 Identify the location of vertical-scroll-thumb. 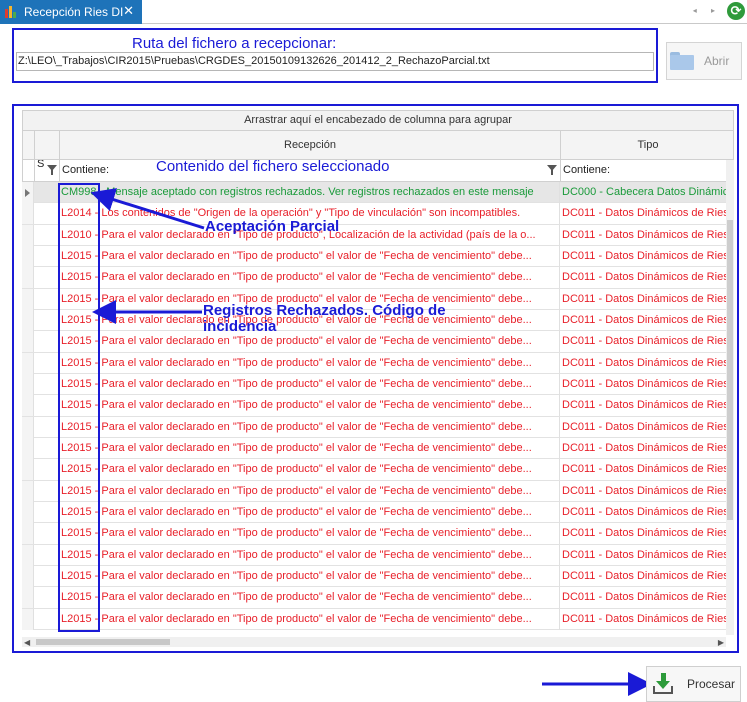
(730, 370).